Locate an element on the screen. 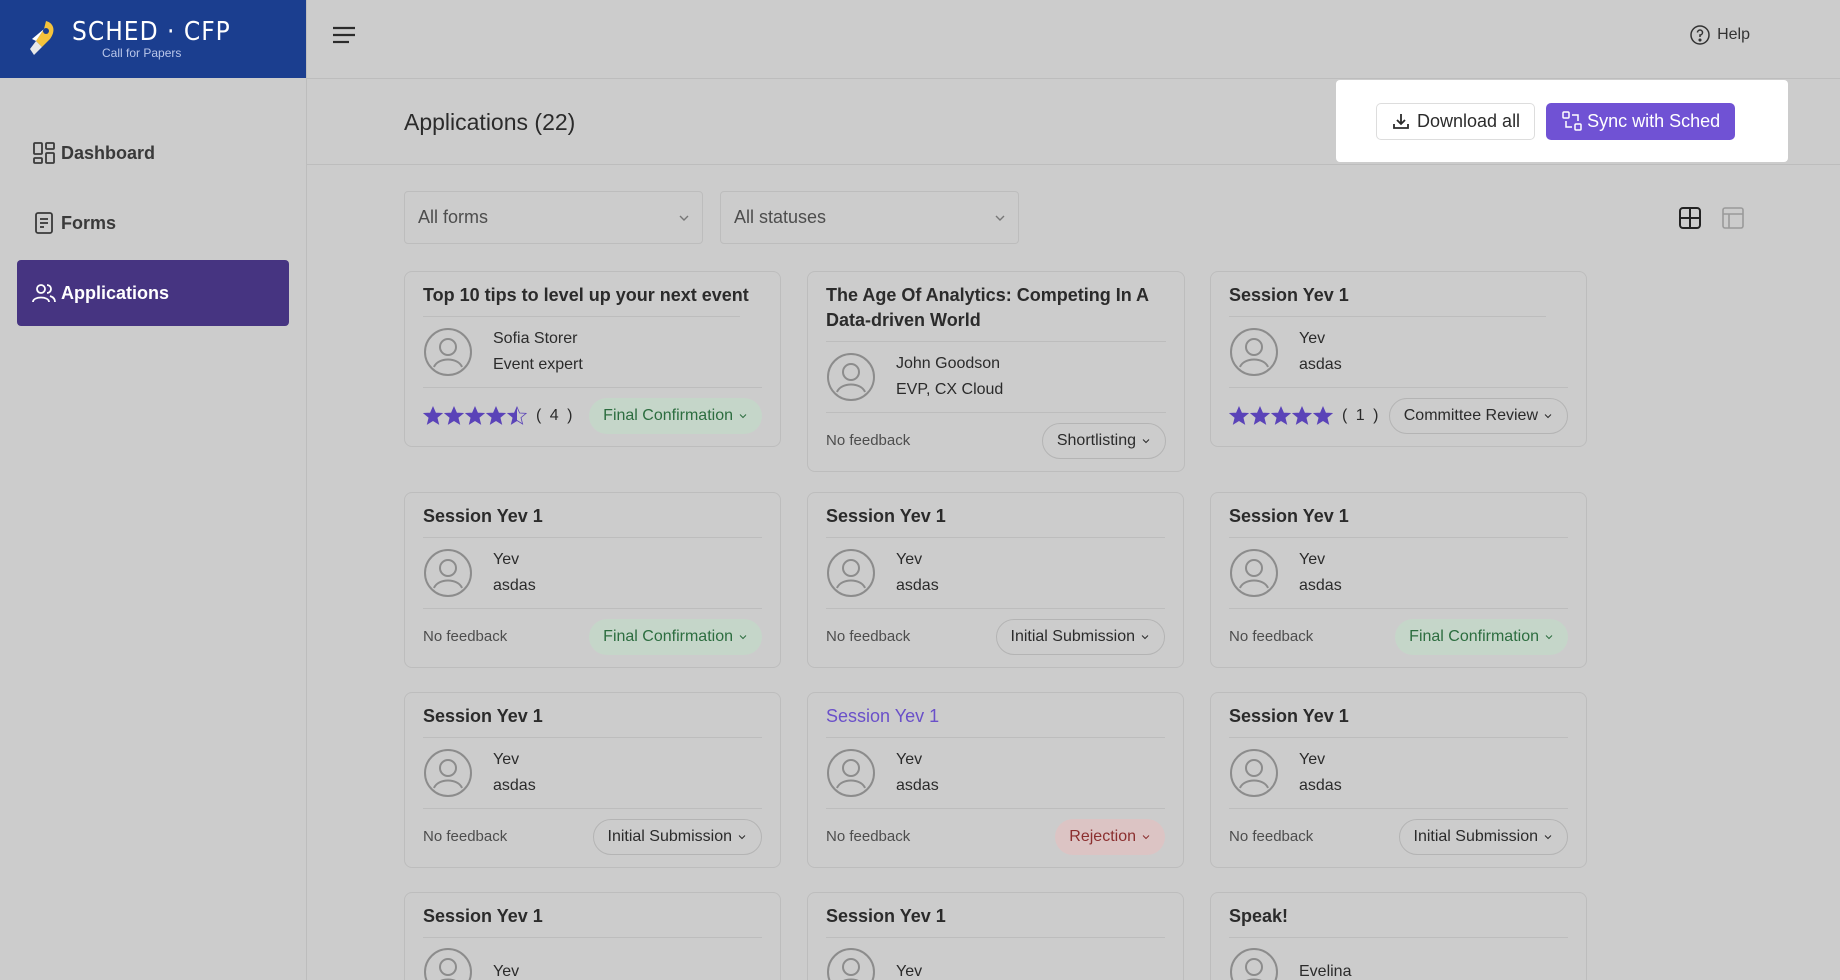  dashboard-icon is located at coordinates (44, 153).